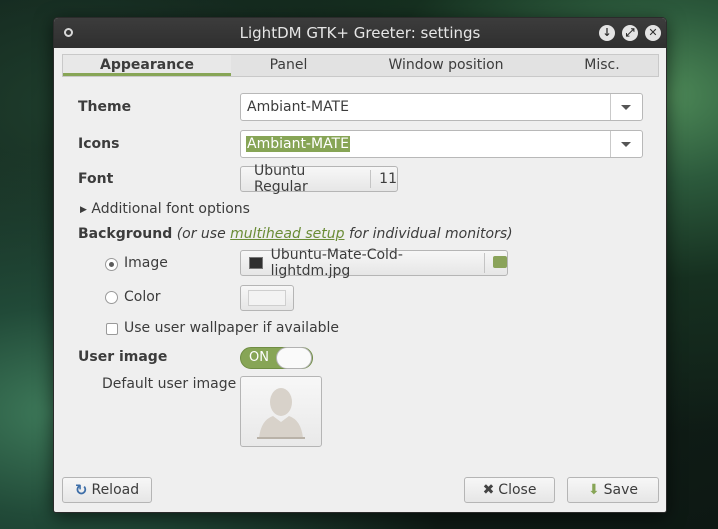  I want to click on theme-label: Theme, so click(105, 107).